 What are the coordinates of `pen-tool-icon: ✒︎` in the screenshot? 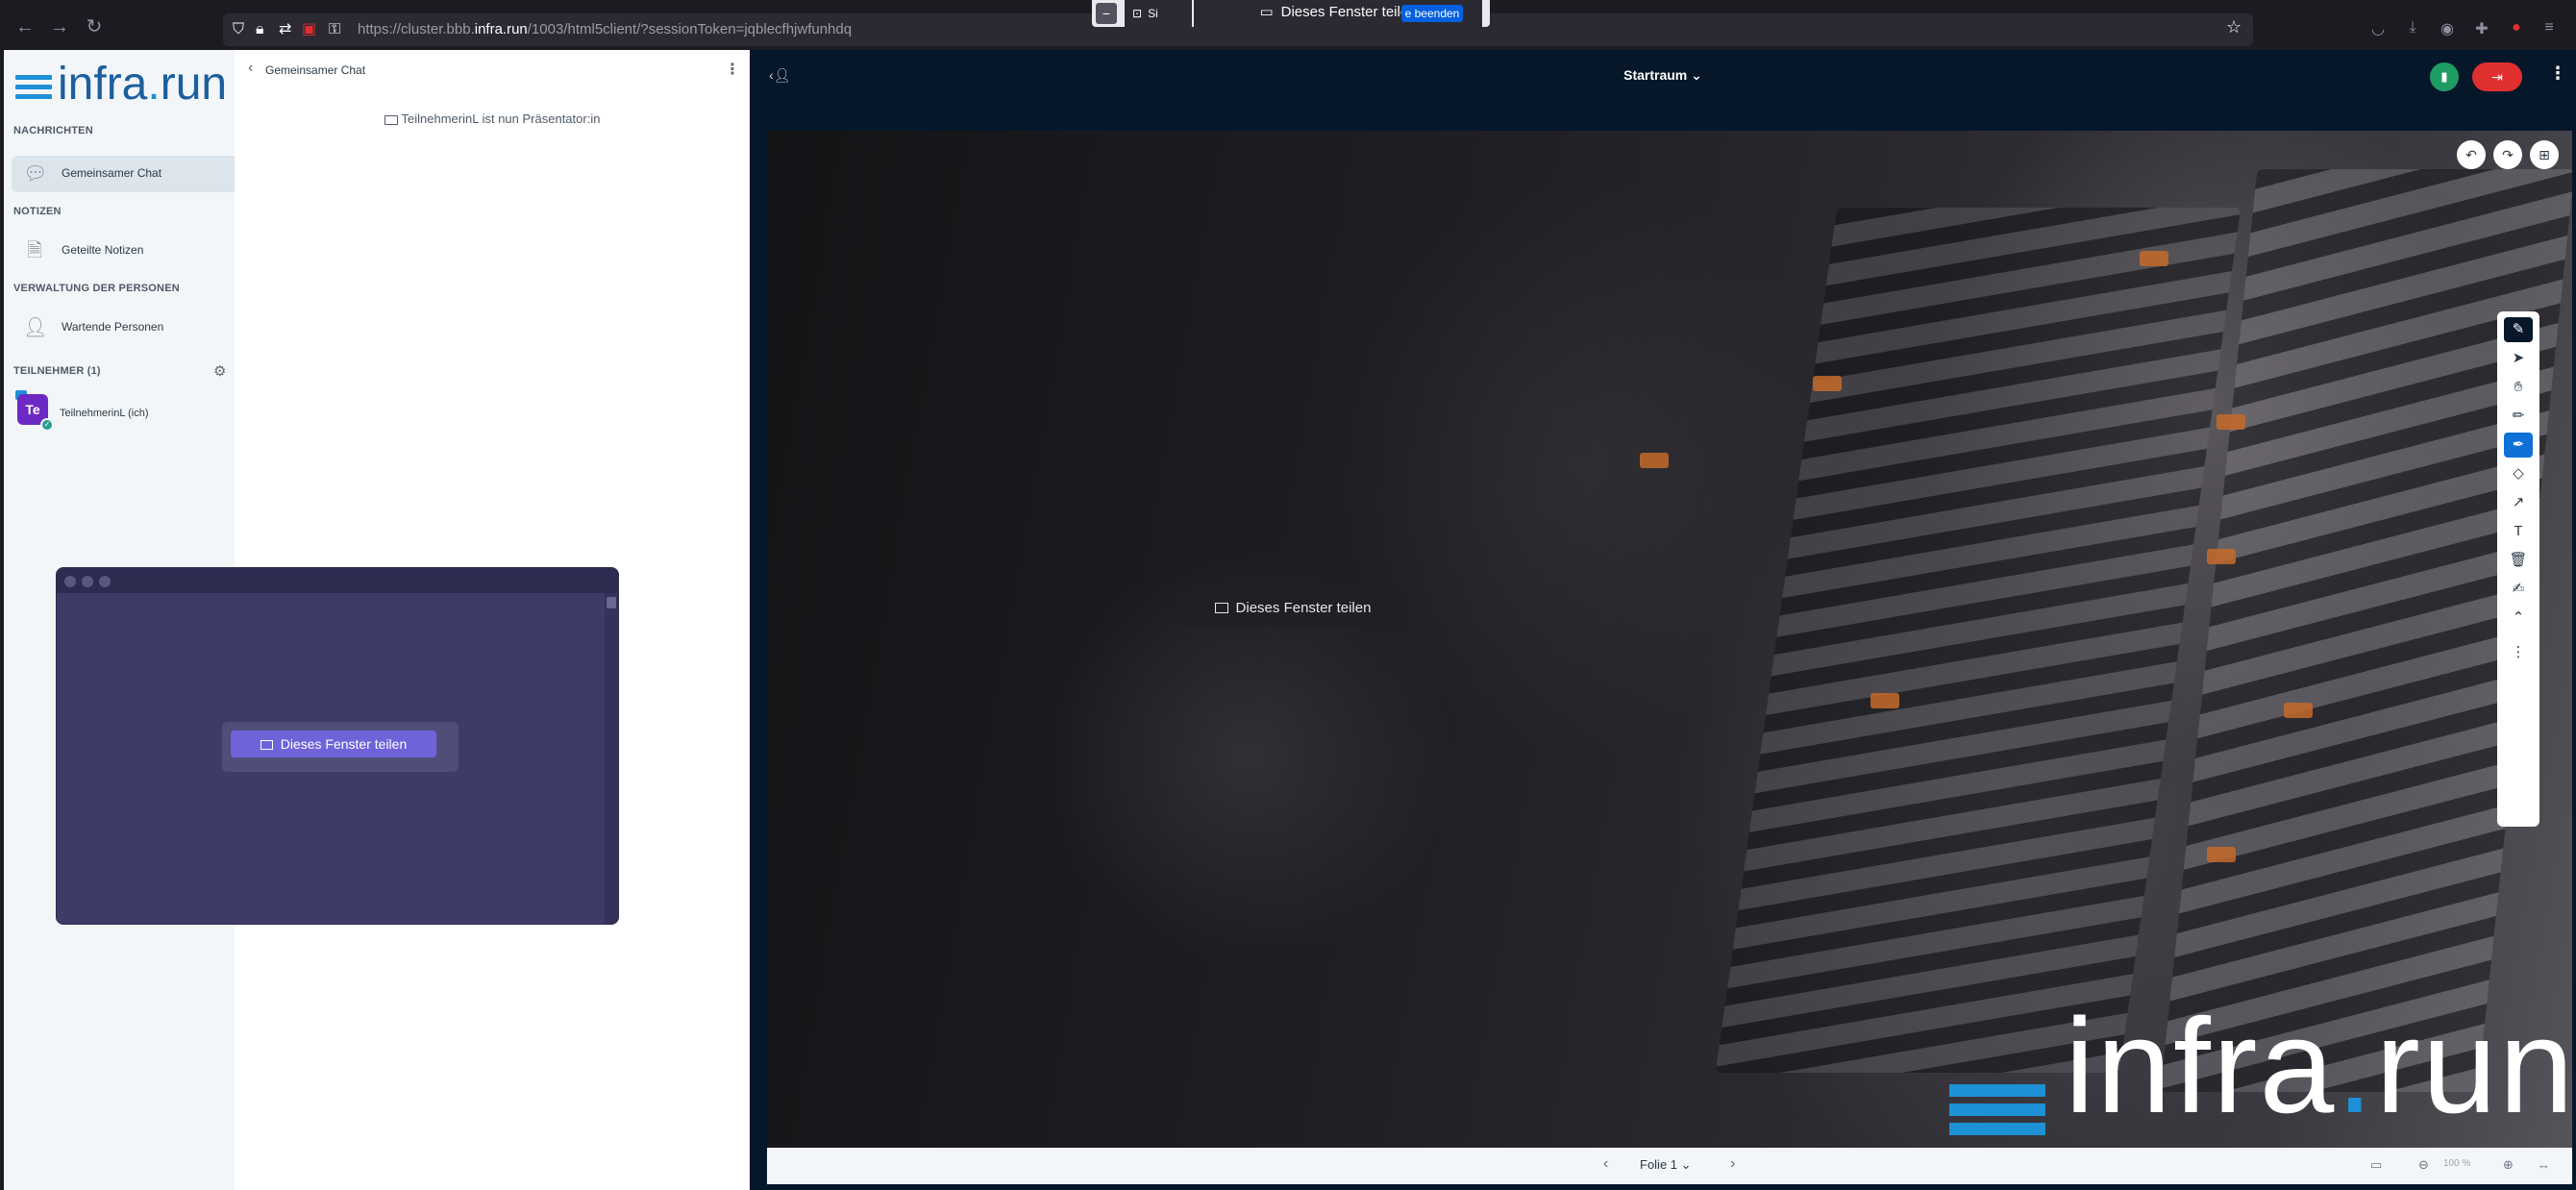 It's located at (2519, 446).